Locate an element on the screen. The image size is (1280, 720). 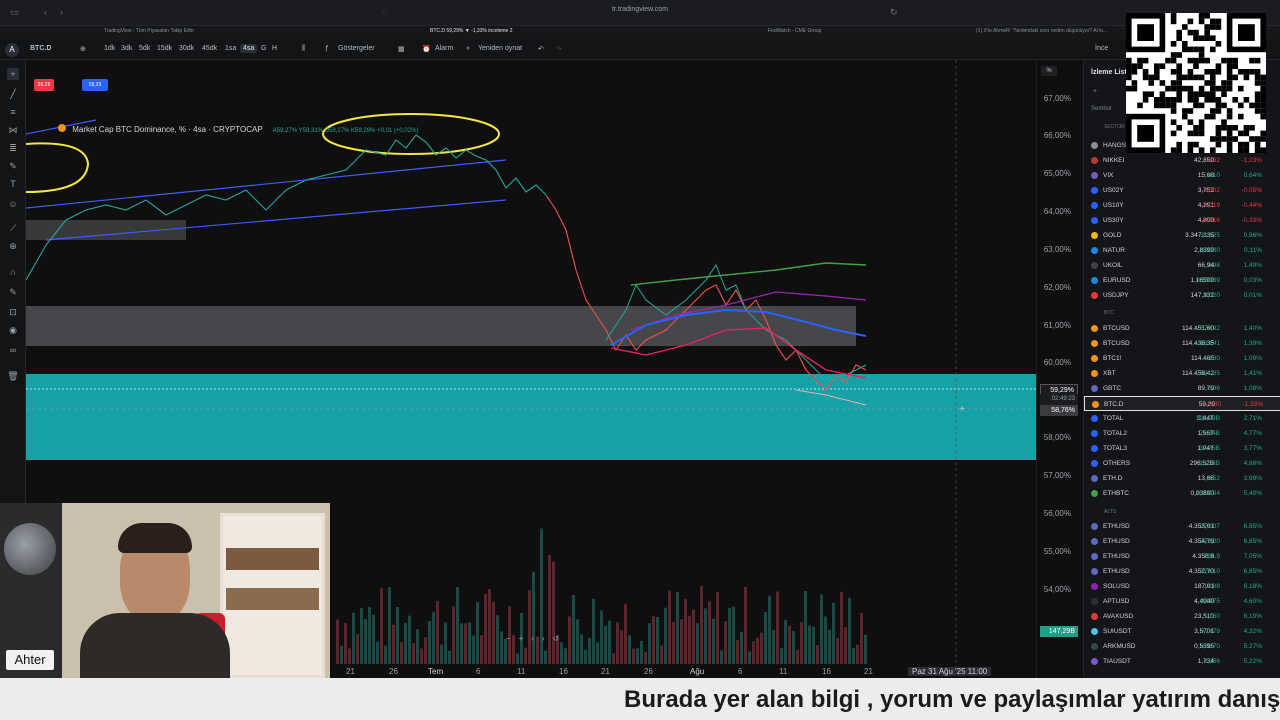
watchlist-row: ETH.D 13,68 0,52 3,99% is located at coordinates (1182, 478).